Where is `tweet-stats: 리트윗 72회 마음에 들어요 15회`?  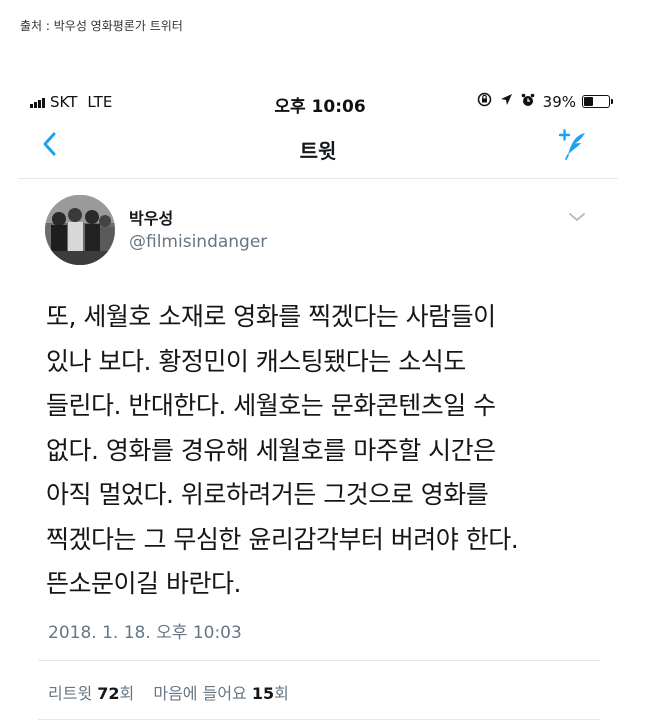
tweet-stats: 리트윗 72회 마음에 들어요 15회 is located at coordinates (175, 692).